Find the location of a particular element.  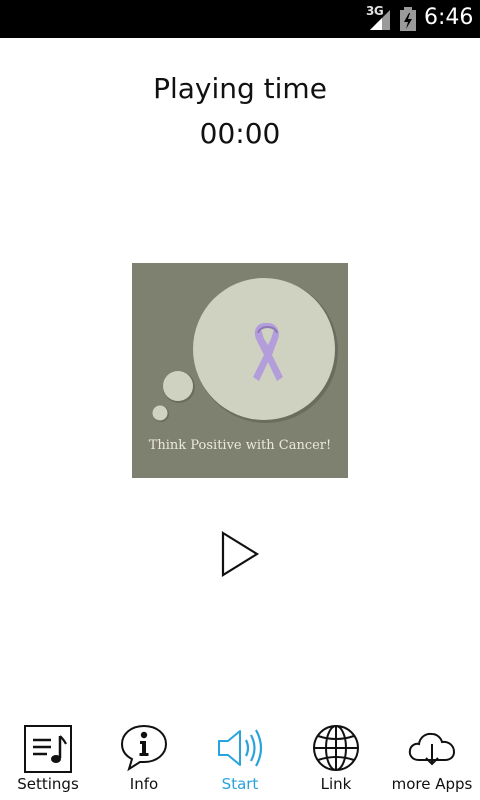

play-icon is located at coordinates (240, 554).